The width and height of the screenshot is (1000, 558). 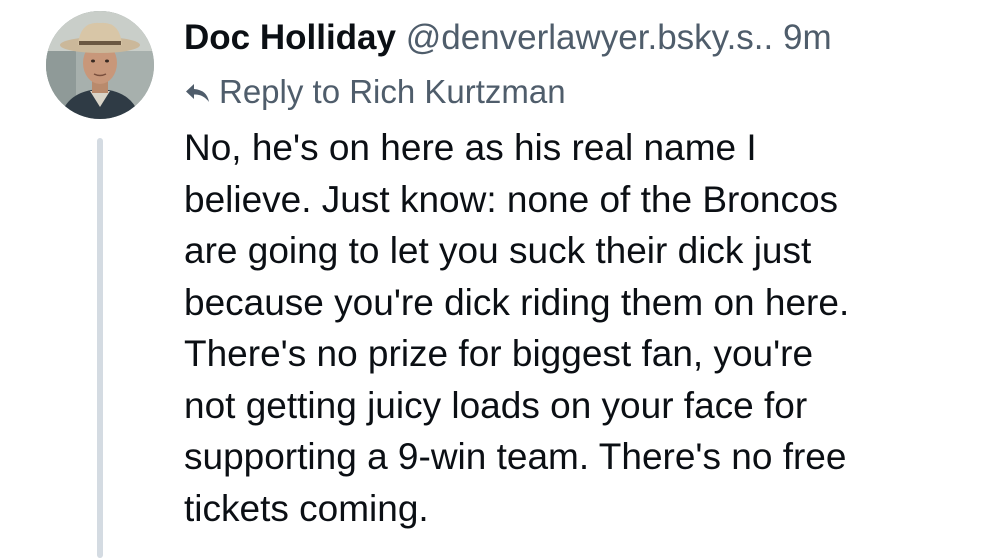 I want to click on post-header: Doc Holliday @denverlawyer.bsky.s.. 9m, so click(x=584, y=38).